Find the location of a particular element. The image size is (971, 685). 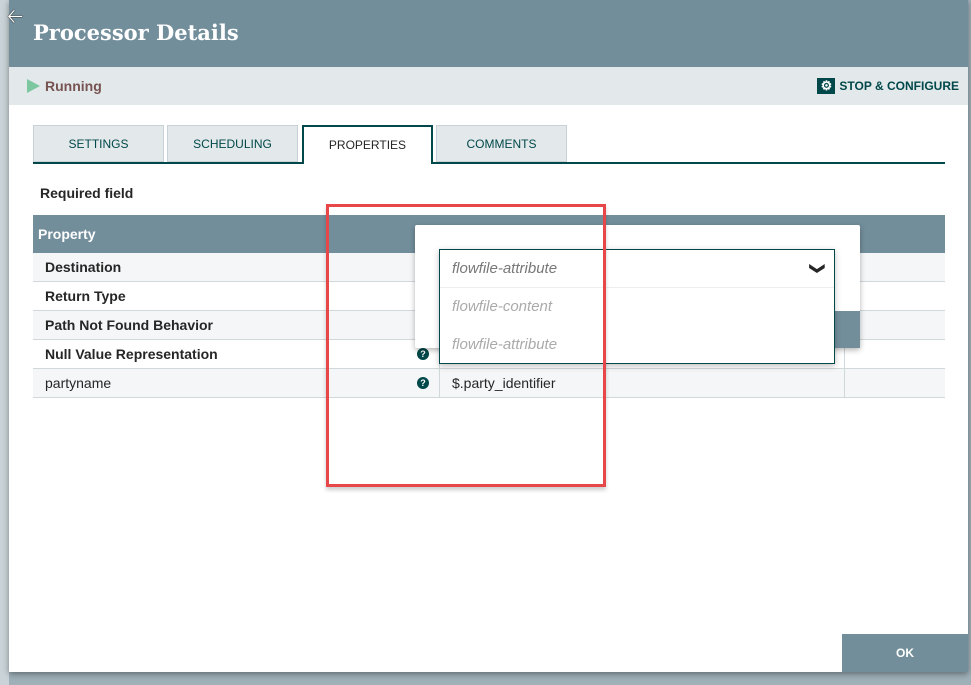

run-status: Running is located at coordinates (73, 86).